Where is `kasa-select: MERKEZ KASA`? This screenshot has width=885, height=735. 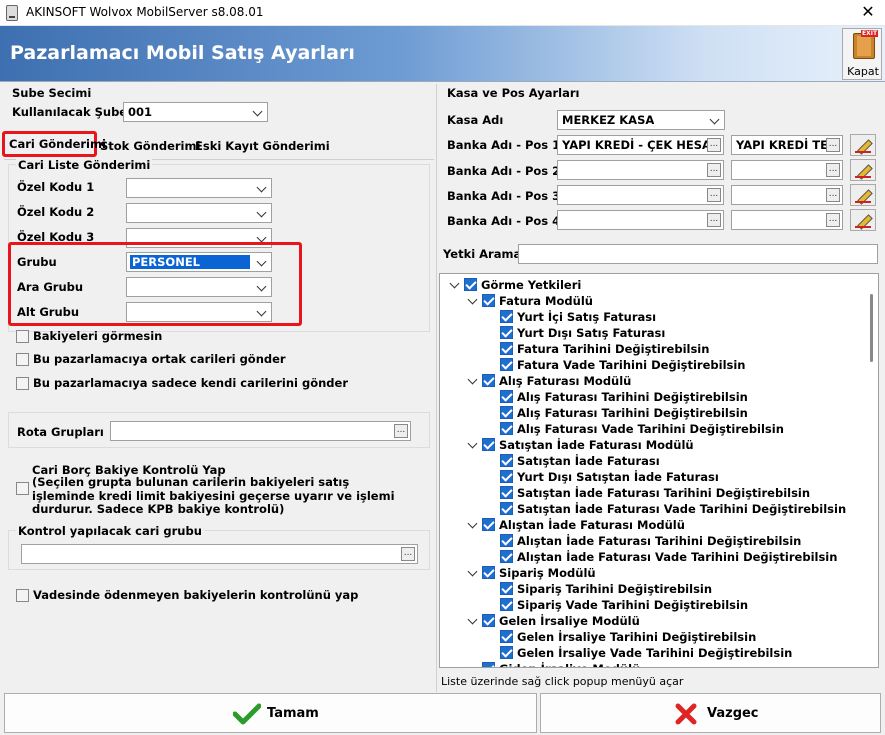 kasa-select: MERKEZ KASA is located at coordinates (641, 120).